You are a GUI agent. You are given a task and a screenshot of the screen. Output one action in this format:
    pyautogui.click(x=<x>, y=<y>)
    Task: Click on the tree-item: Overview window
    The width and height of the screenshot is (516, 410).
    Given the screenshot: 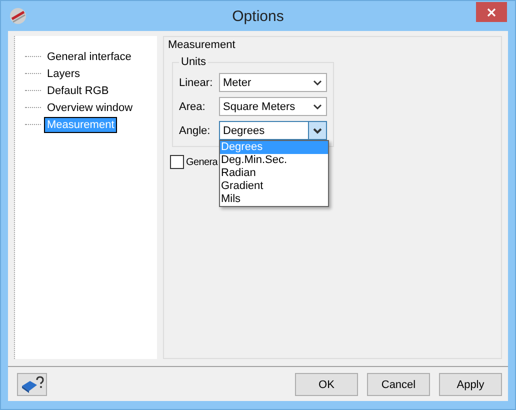 What is the action you would take?
    pyautogui.click(x=90, y=107)
    